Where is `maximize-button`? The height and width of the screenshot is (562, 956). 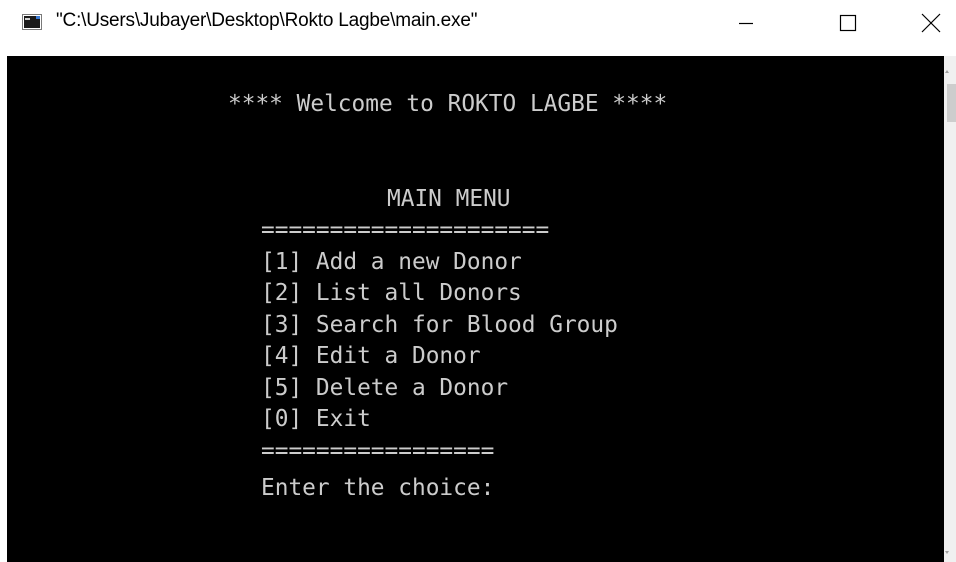 maximize-button is located at coordinates (848, 22).